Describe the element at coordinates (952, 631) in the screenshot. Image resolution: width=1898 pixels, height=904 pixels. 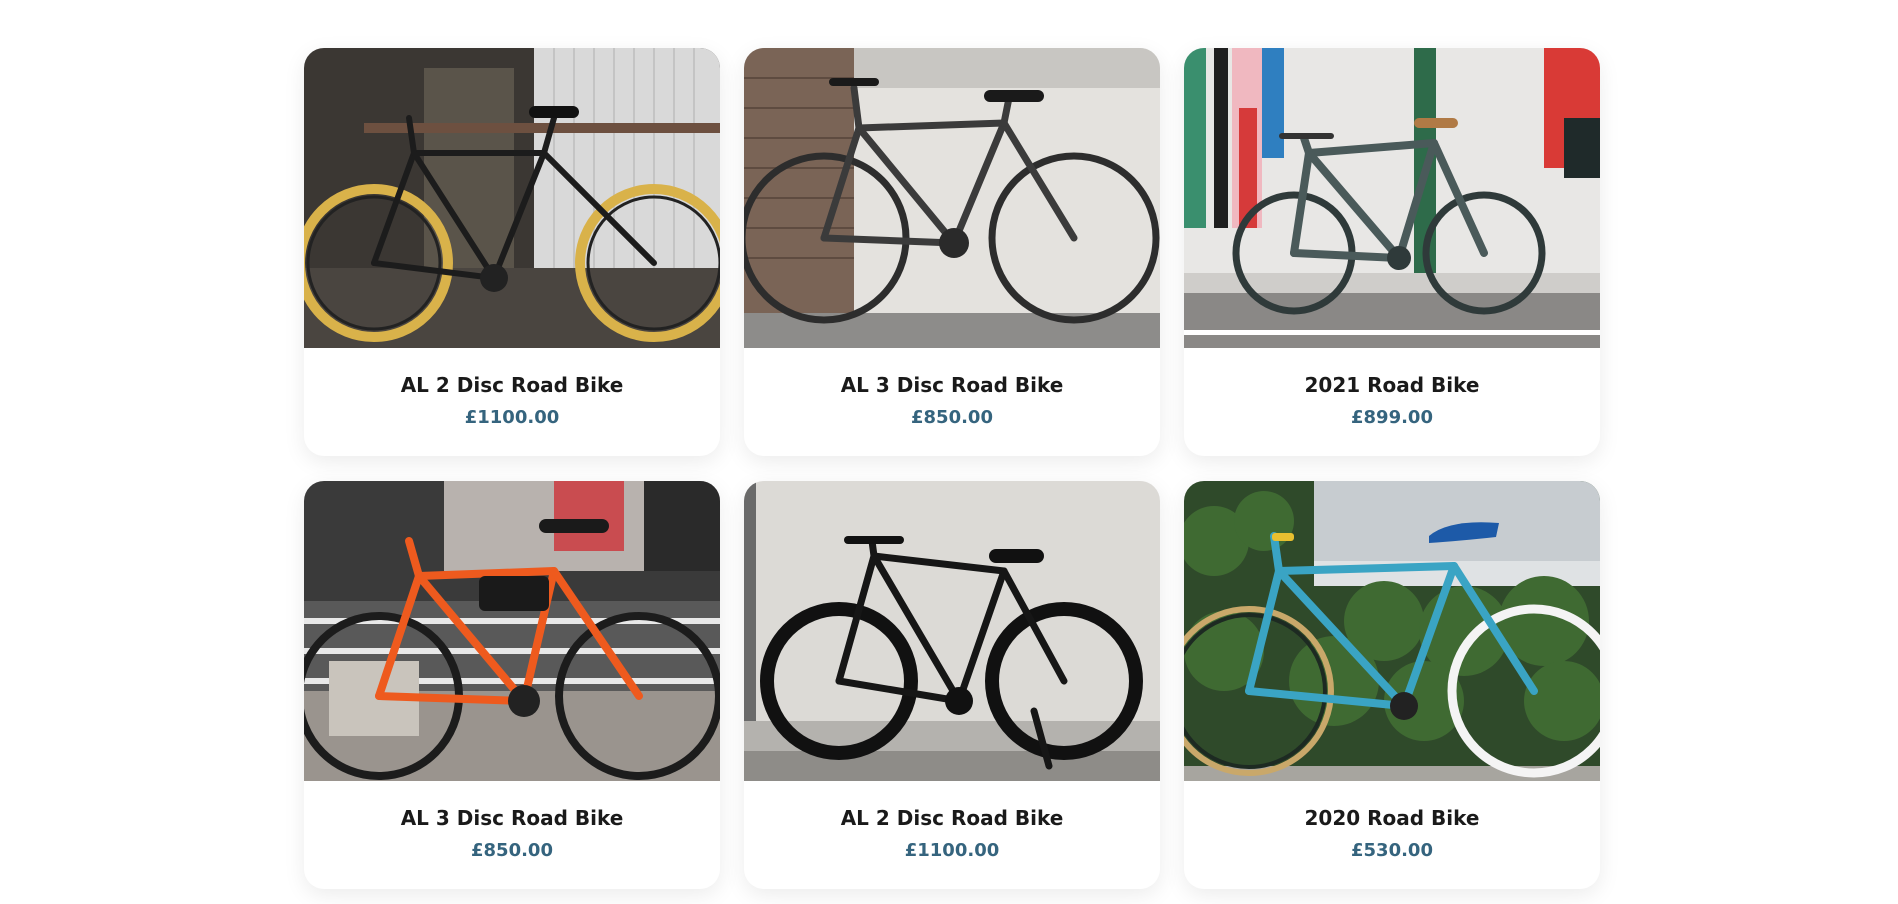
I see `black-road-bike-icon` at that location.